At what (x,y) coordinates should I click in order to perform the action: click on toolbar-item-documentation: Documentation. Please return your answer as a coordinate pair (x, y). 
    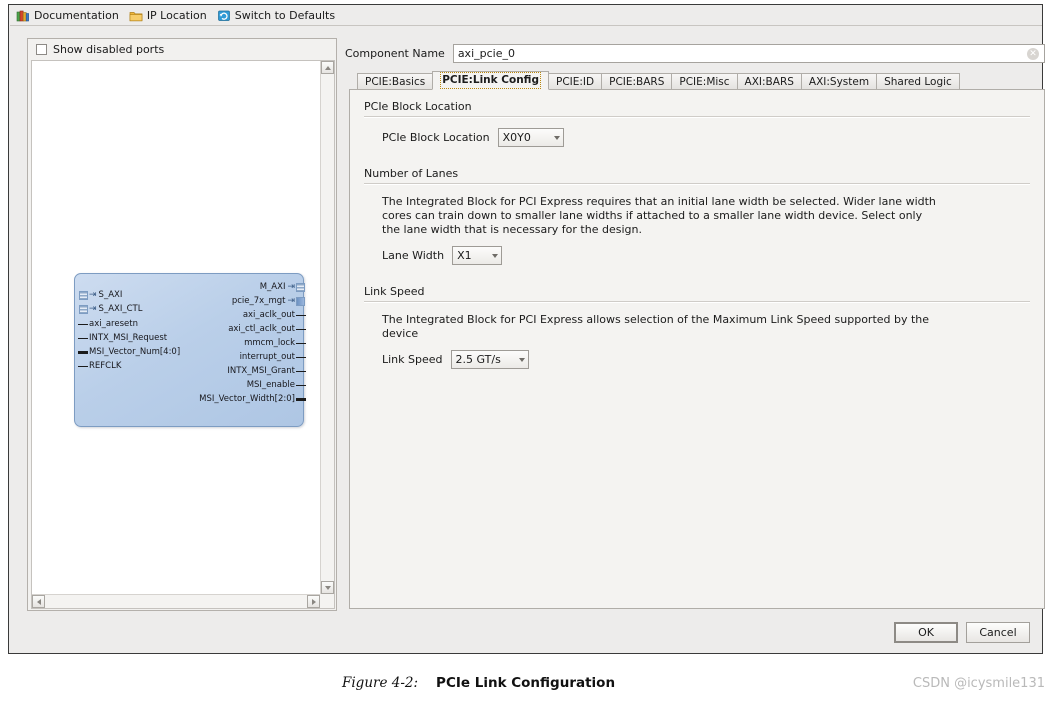
    Looking at the image, I should click on (67, 16).